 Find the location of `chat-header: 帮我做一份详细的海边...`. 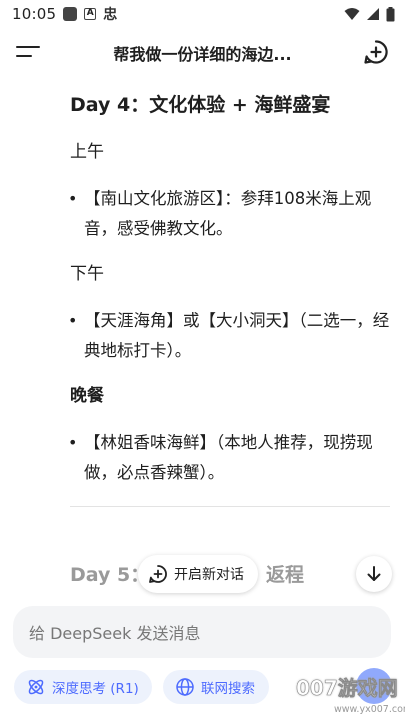

chat-header: 帮我做一份详细的海边... is located at coordinates (202, 53).